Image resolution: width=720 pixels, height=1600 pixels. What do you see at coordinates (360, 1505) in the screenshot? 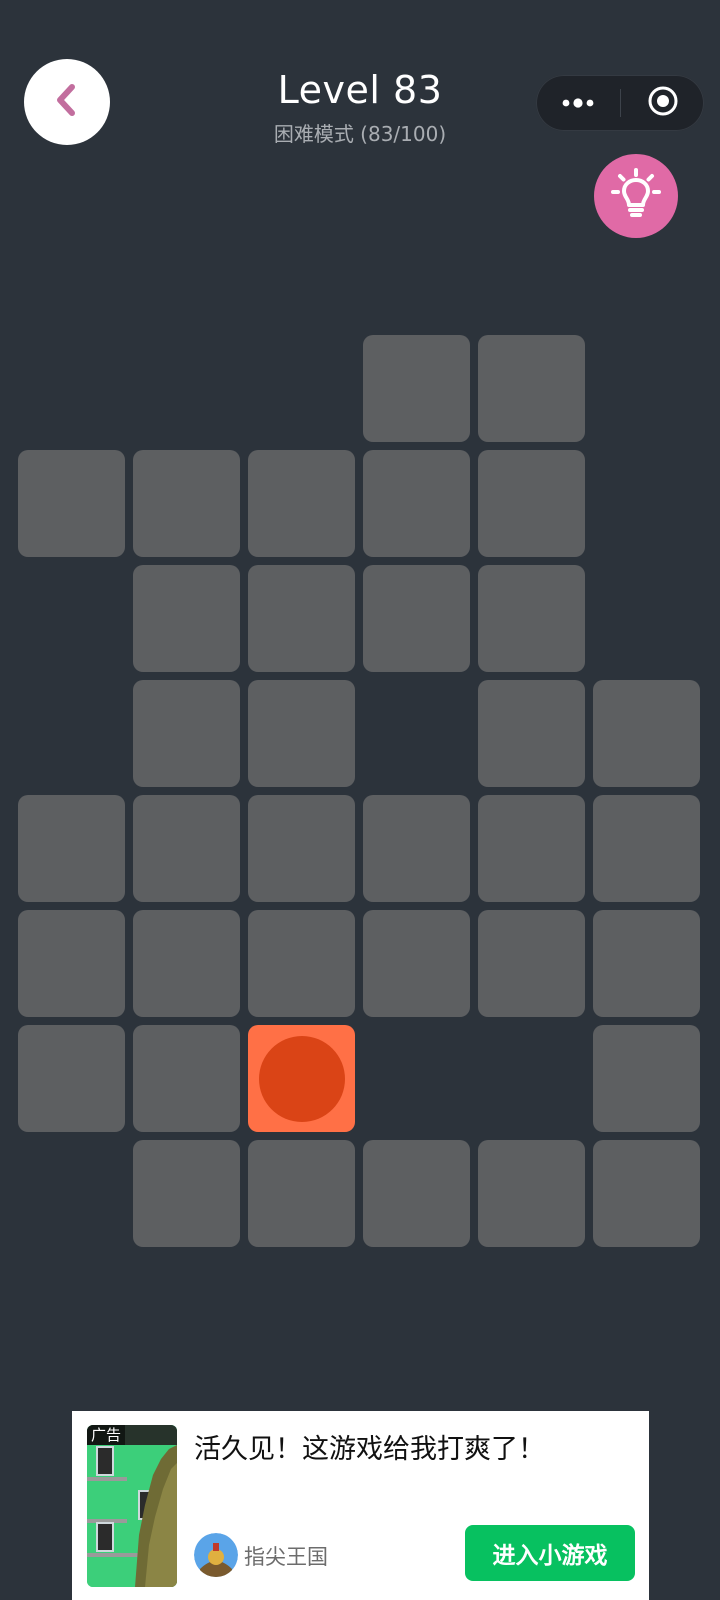
I see `ad-banner: 广告 活久见！这游戏给我打爽了！ 指尖王国 进入小游戏` at bounding box center [360, 1505].